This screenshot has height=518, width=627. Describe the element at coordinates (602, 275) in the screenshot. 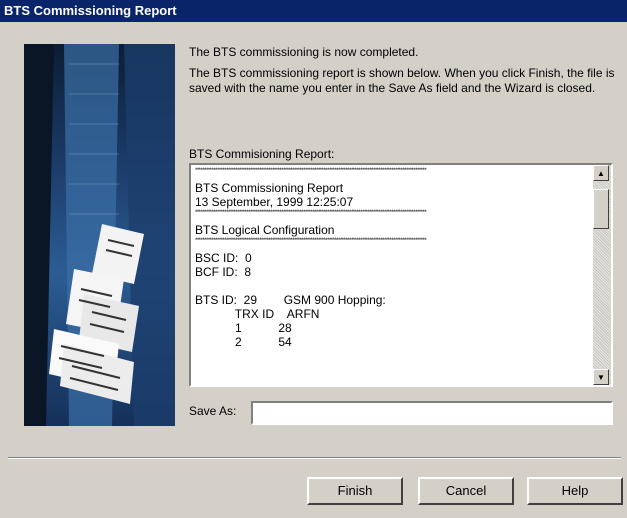

I see `report-scrollbar: ▲ ▼` at that location.